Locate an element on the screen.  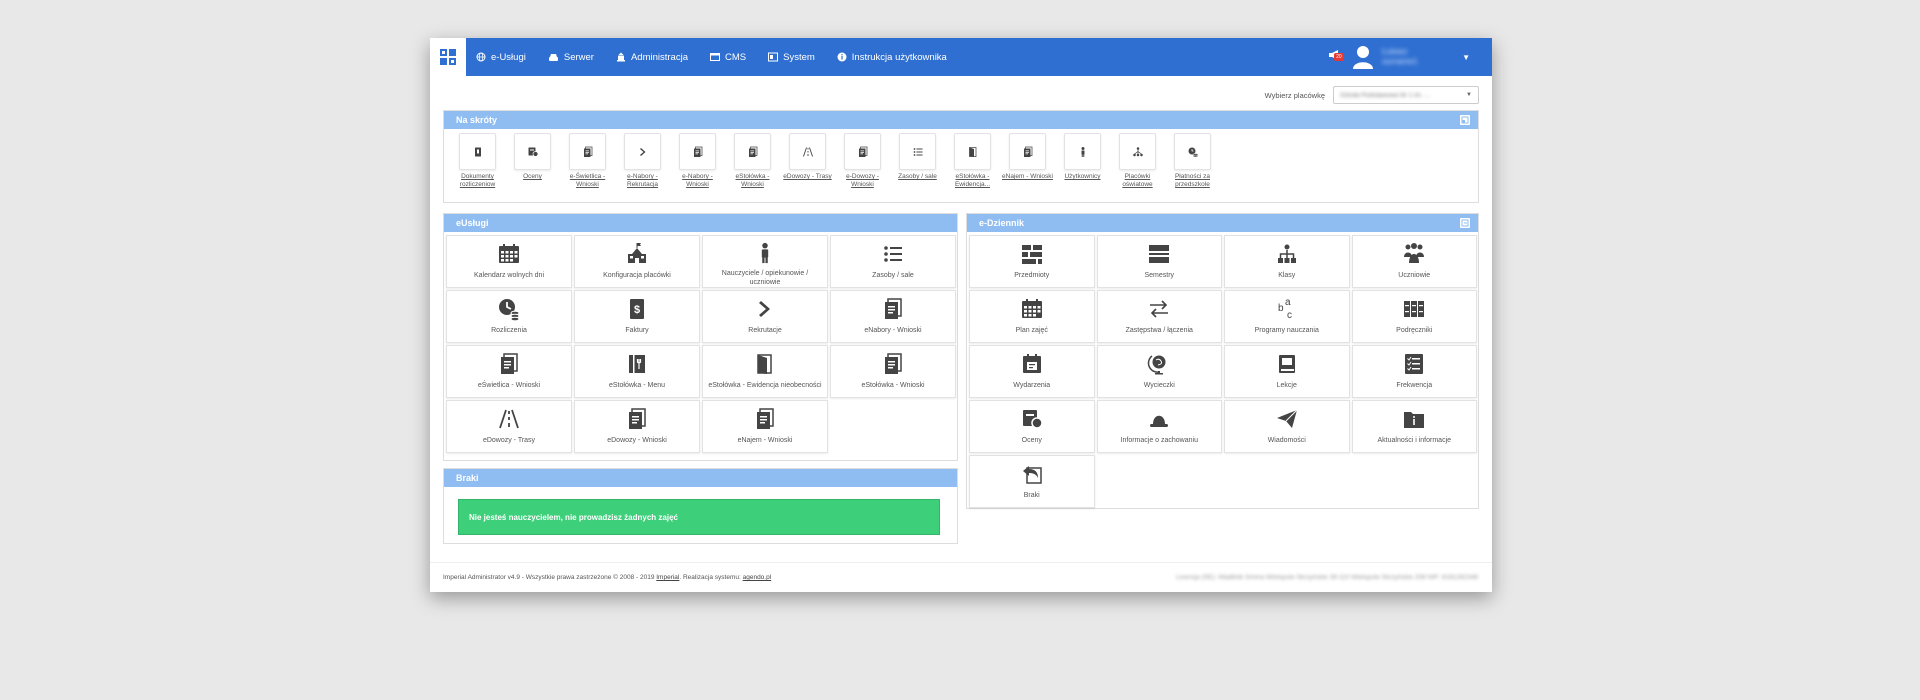
shortcut-item: e-Świetlica - Wnioski is located at coordinates (587, 161).